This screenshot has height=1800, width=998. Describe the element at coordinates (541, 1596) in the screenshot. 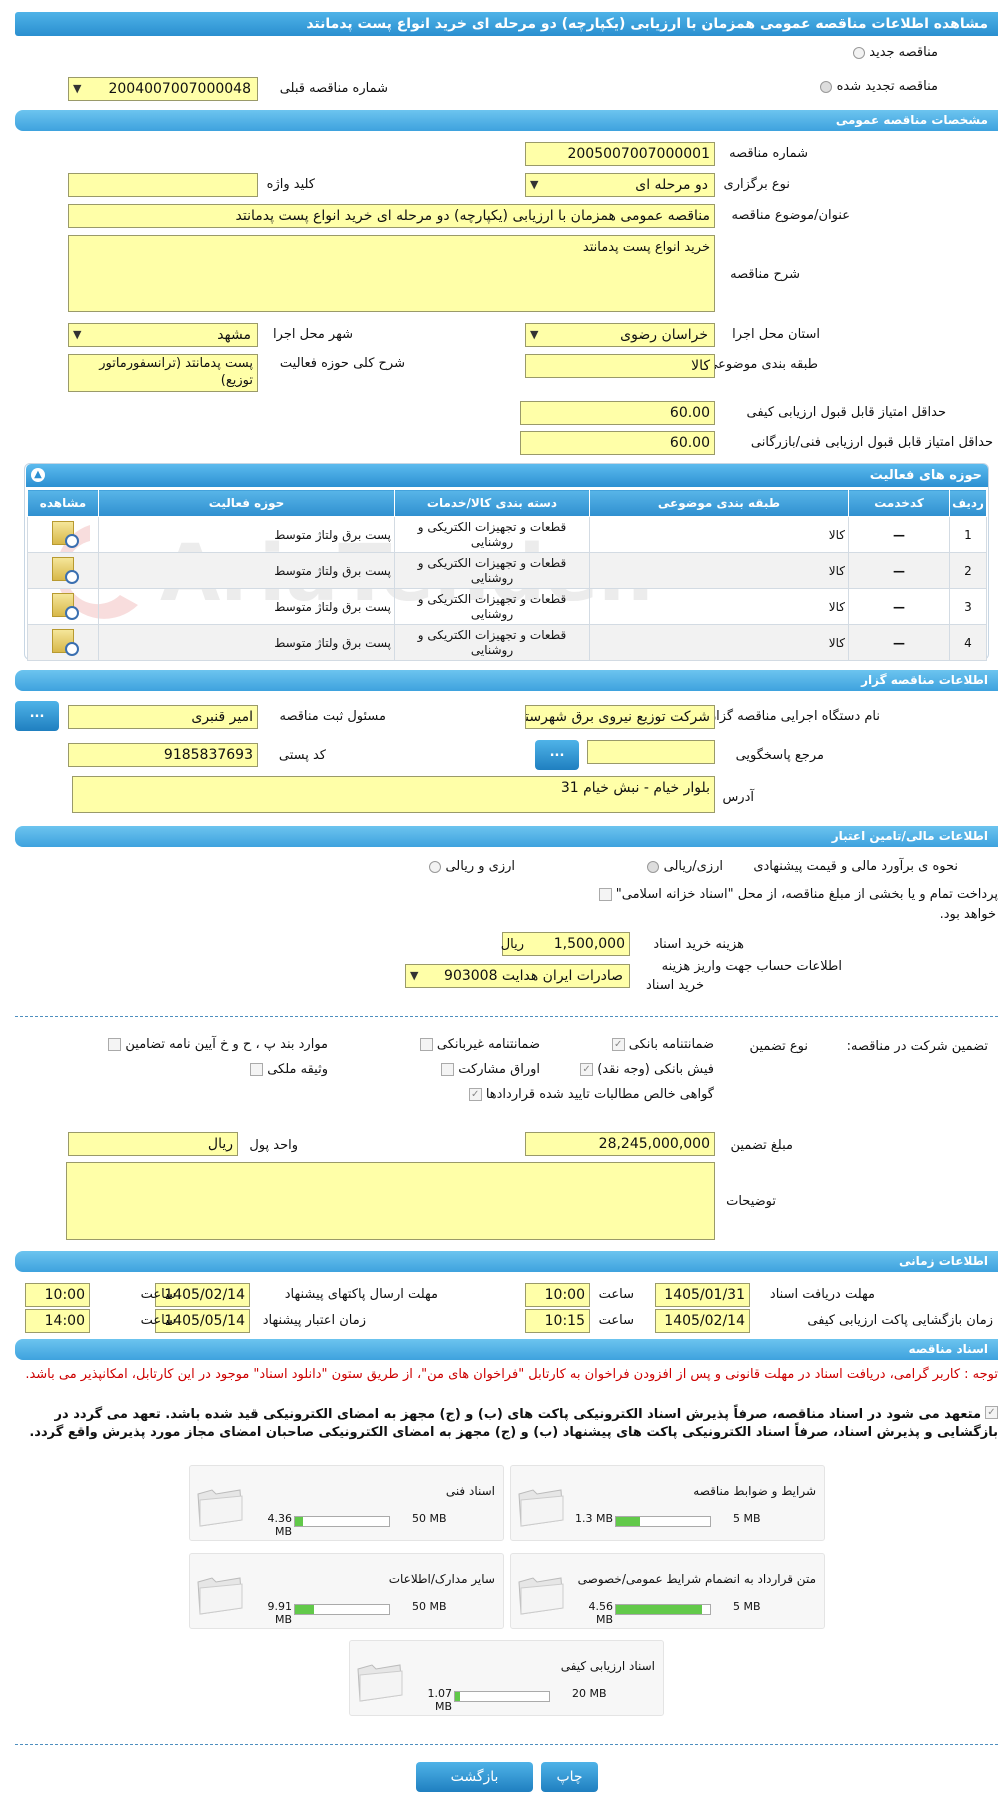

I see `folder-icon` at that location.